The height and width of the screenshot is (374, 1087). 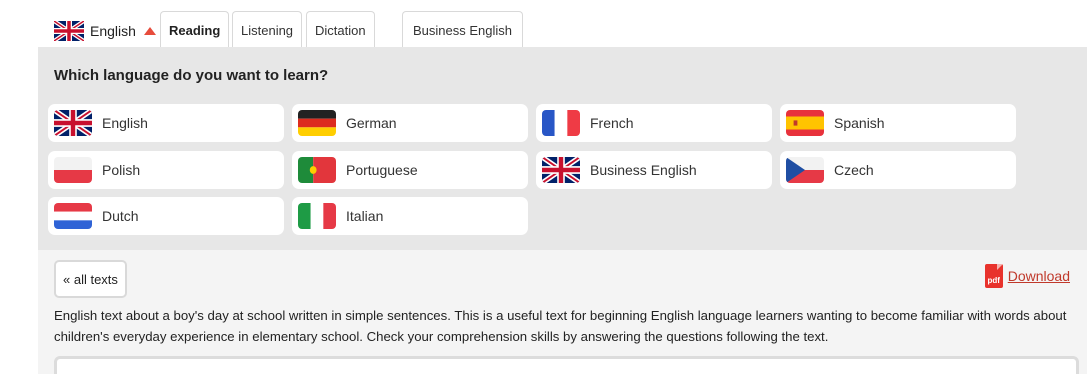 What do you see at coordinates (643, 170) in the screenshot?
I see `language-option-label: Business English` at bounding box center [643, 170].